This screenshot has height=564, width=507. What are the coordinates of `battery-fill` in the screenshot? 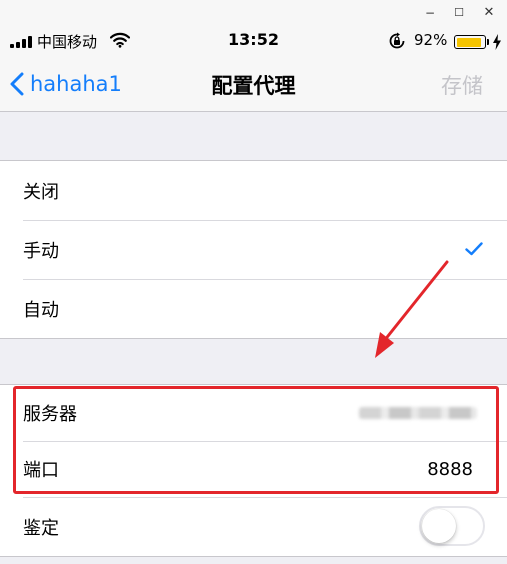 It's located at (469, 42).